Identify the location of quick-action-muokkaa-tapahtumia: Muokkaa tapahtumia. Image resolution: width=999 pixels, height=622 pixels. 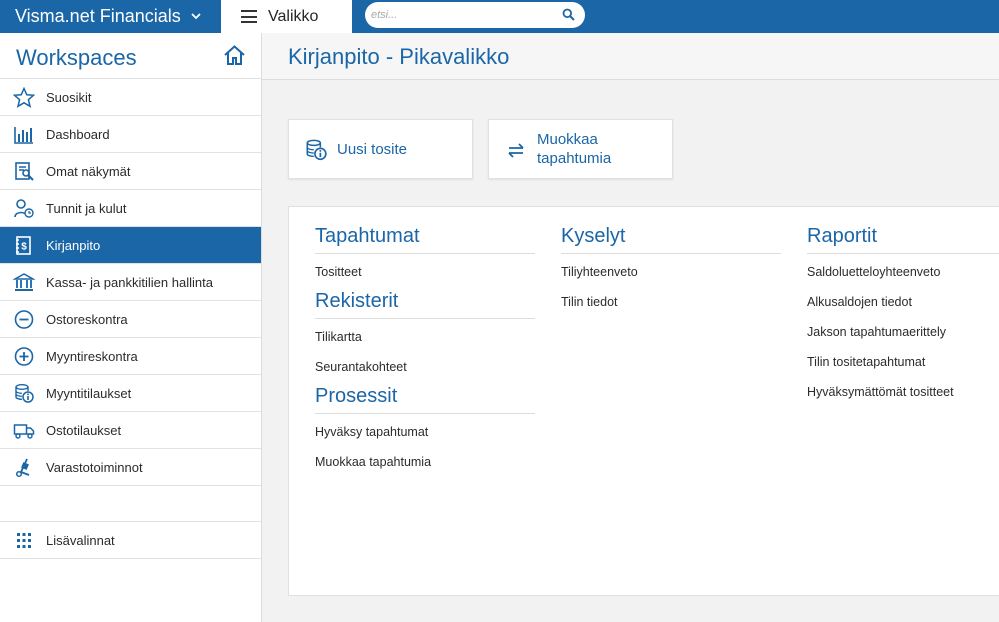
(580, 149).